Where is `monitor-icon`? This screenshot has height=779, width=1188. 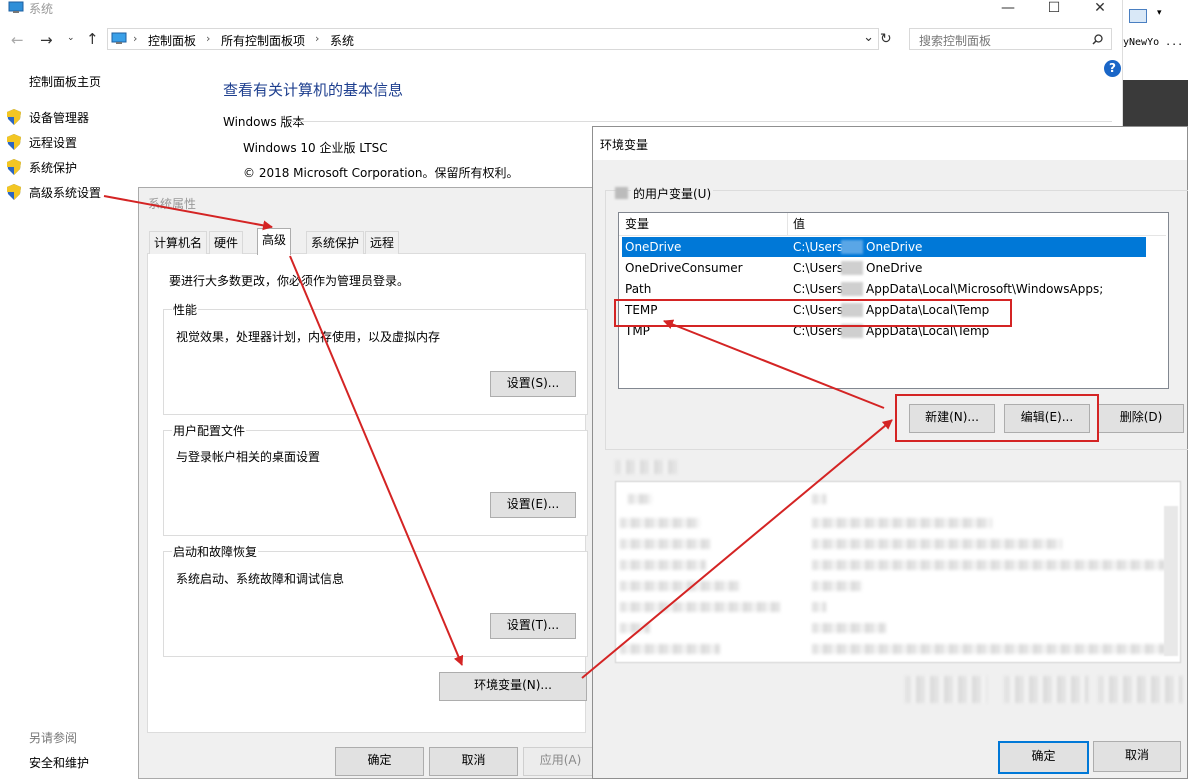 monitor-icon is located at coordinates (1138, 16).